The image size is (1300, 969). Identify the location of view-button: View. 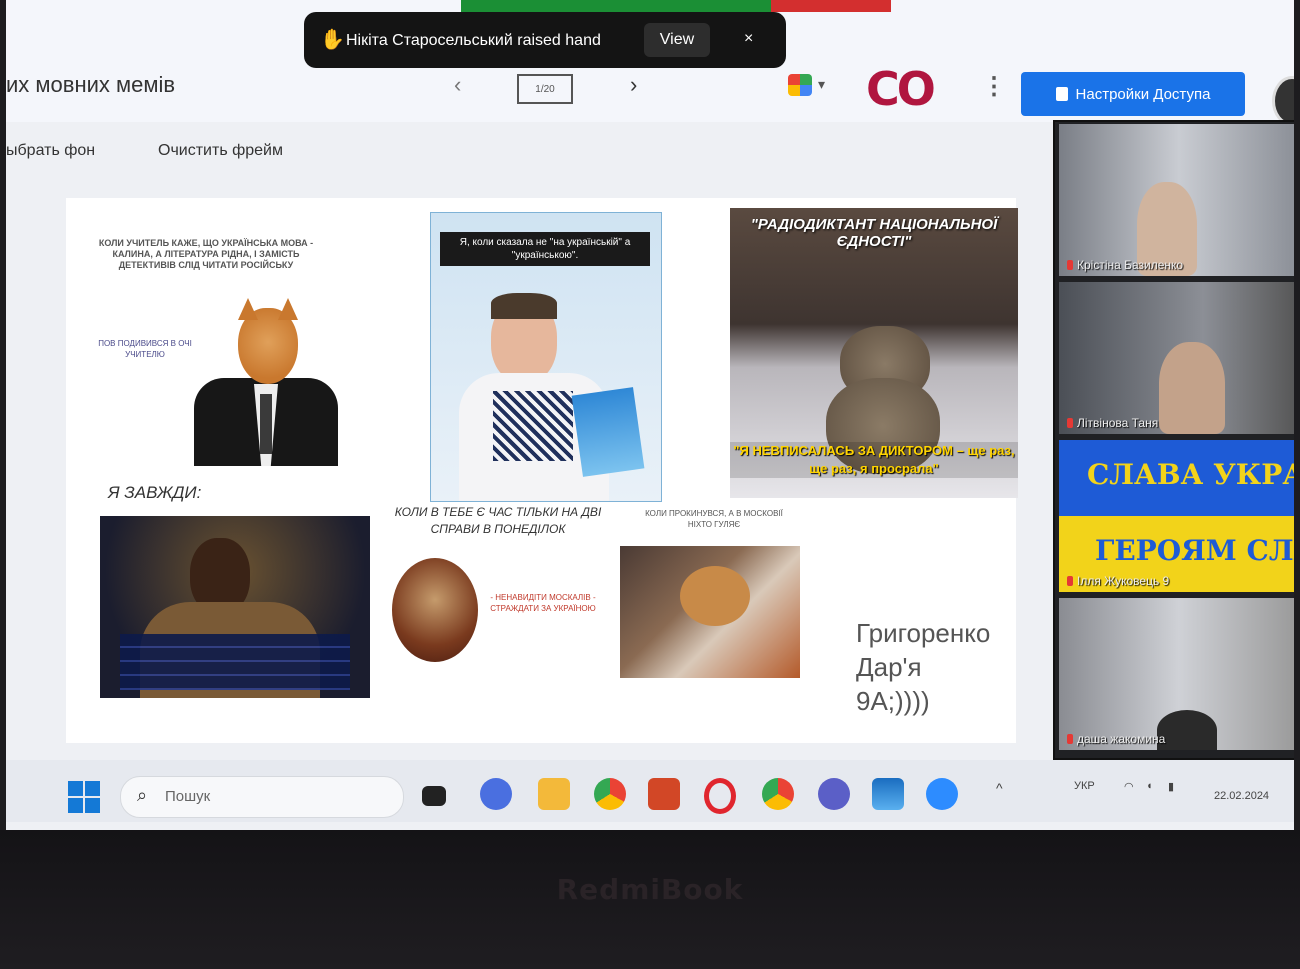
(677, 40).